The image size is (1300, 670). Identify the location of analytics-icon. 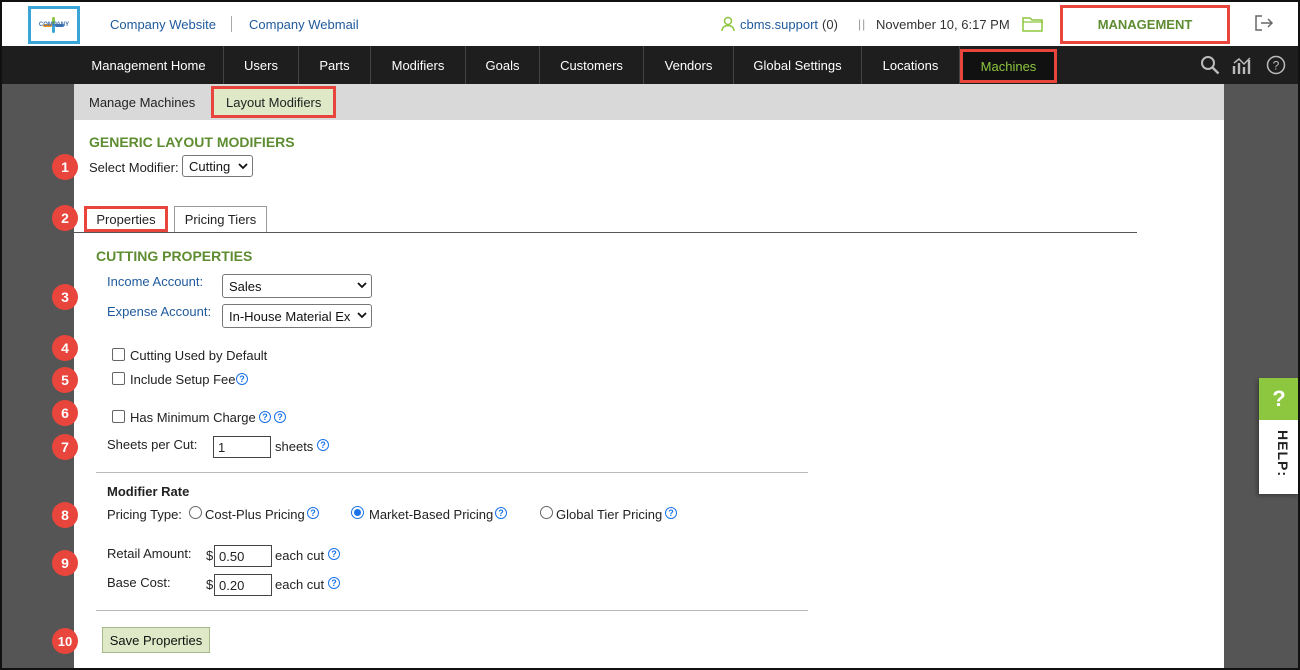
(1243, 65).